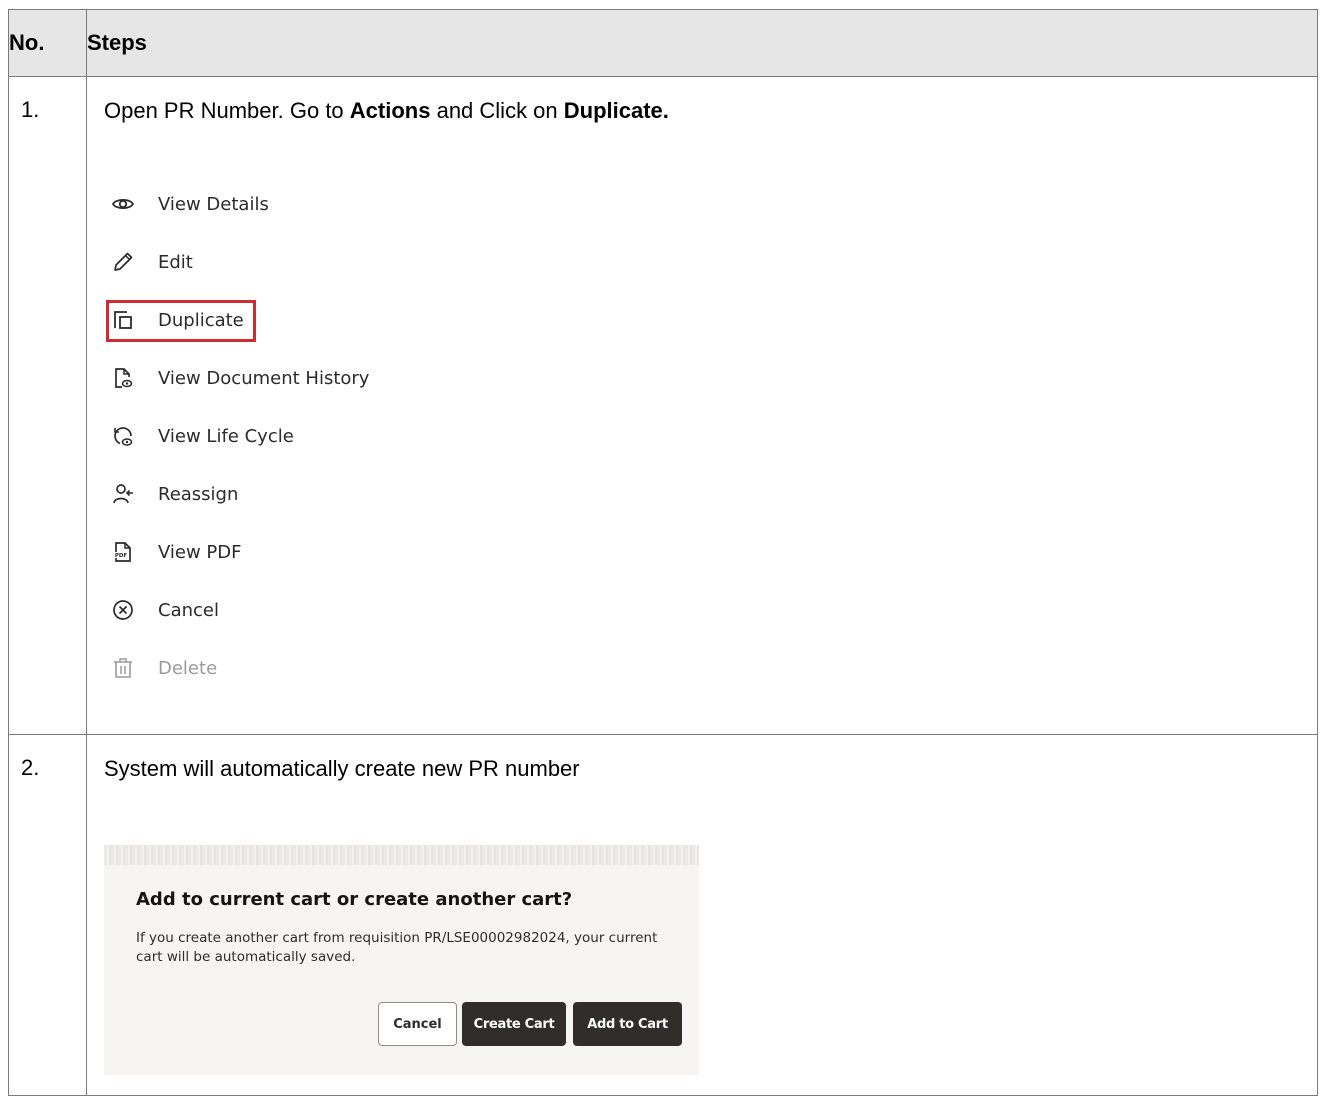 The image size is (1326, 1096). Describe the element at coordinates (616, 110) in the screenshot. I see `instruction-bold-duplicate: Duplicate.` at that location.